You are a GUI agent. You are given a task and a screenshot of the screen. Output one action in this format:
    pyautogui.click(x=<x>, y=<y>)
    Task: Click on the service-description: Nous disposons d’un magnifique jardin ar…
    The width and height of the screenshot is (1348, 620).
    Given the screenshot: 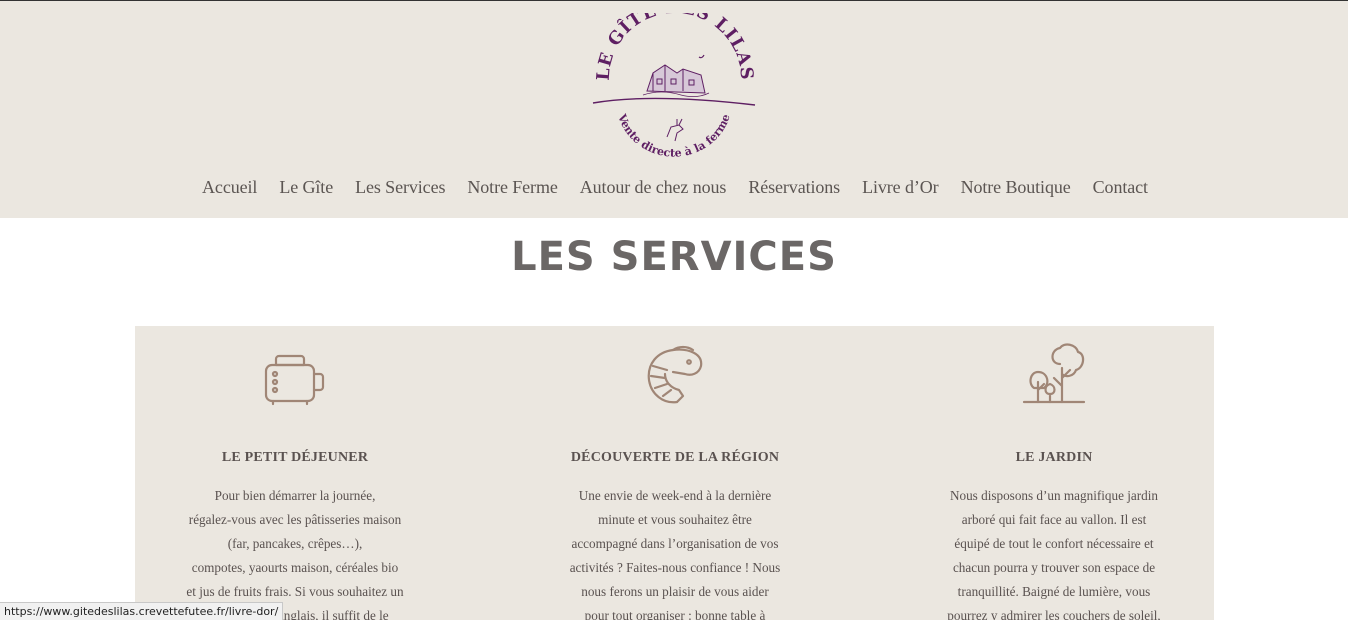 What is the action you would take?
    pyautogui.click(x=1054, y=554)
    